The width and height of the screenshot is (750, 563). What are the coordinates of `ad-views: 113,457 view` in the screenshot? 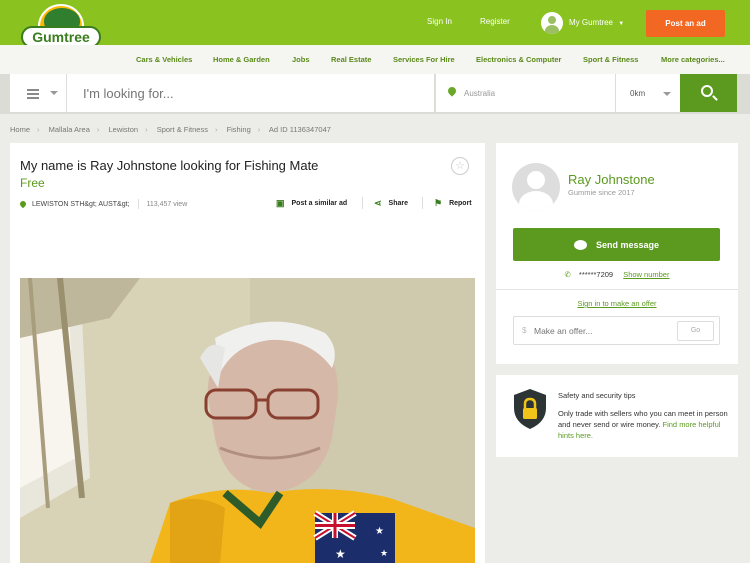 It's located at (167, 204).